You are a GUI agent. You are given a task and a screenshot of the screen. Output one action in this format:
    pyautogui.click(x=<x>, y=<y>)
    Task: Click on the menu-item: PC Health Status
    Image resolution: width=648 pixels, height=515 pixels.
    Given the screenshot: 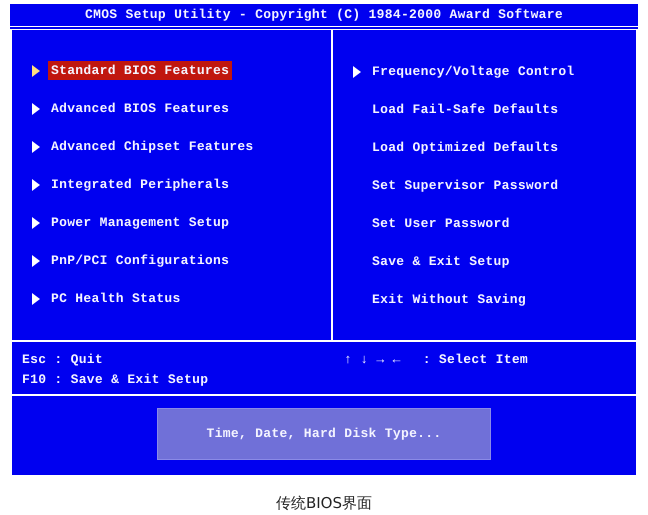 What is the action you would take?
    pyautogui.click(x=116, y=298)
    